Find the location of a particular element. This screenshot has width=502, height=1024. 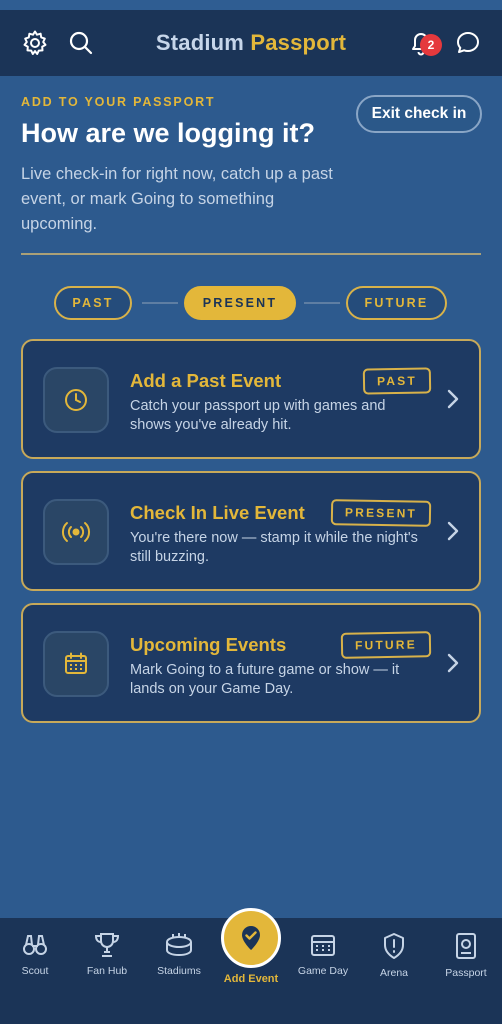

tab-passport: Passport is located at coordinates (466, 955).